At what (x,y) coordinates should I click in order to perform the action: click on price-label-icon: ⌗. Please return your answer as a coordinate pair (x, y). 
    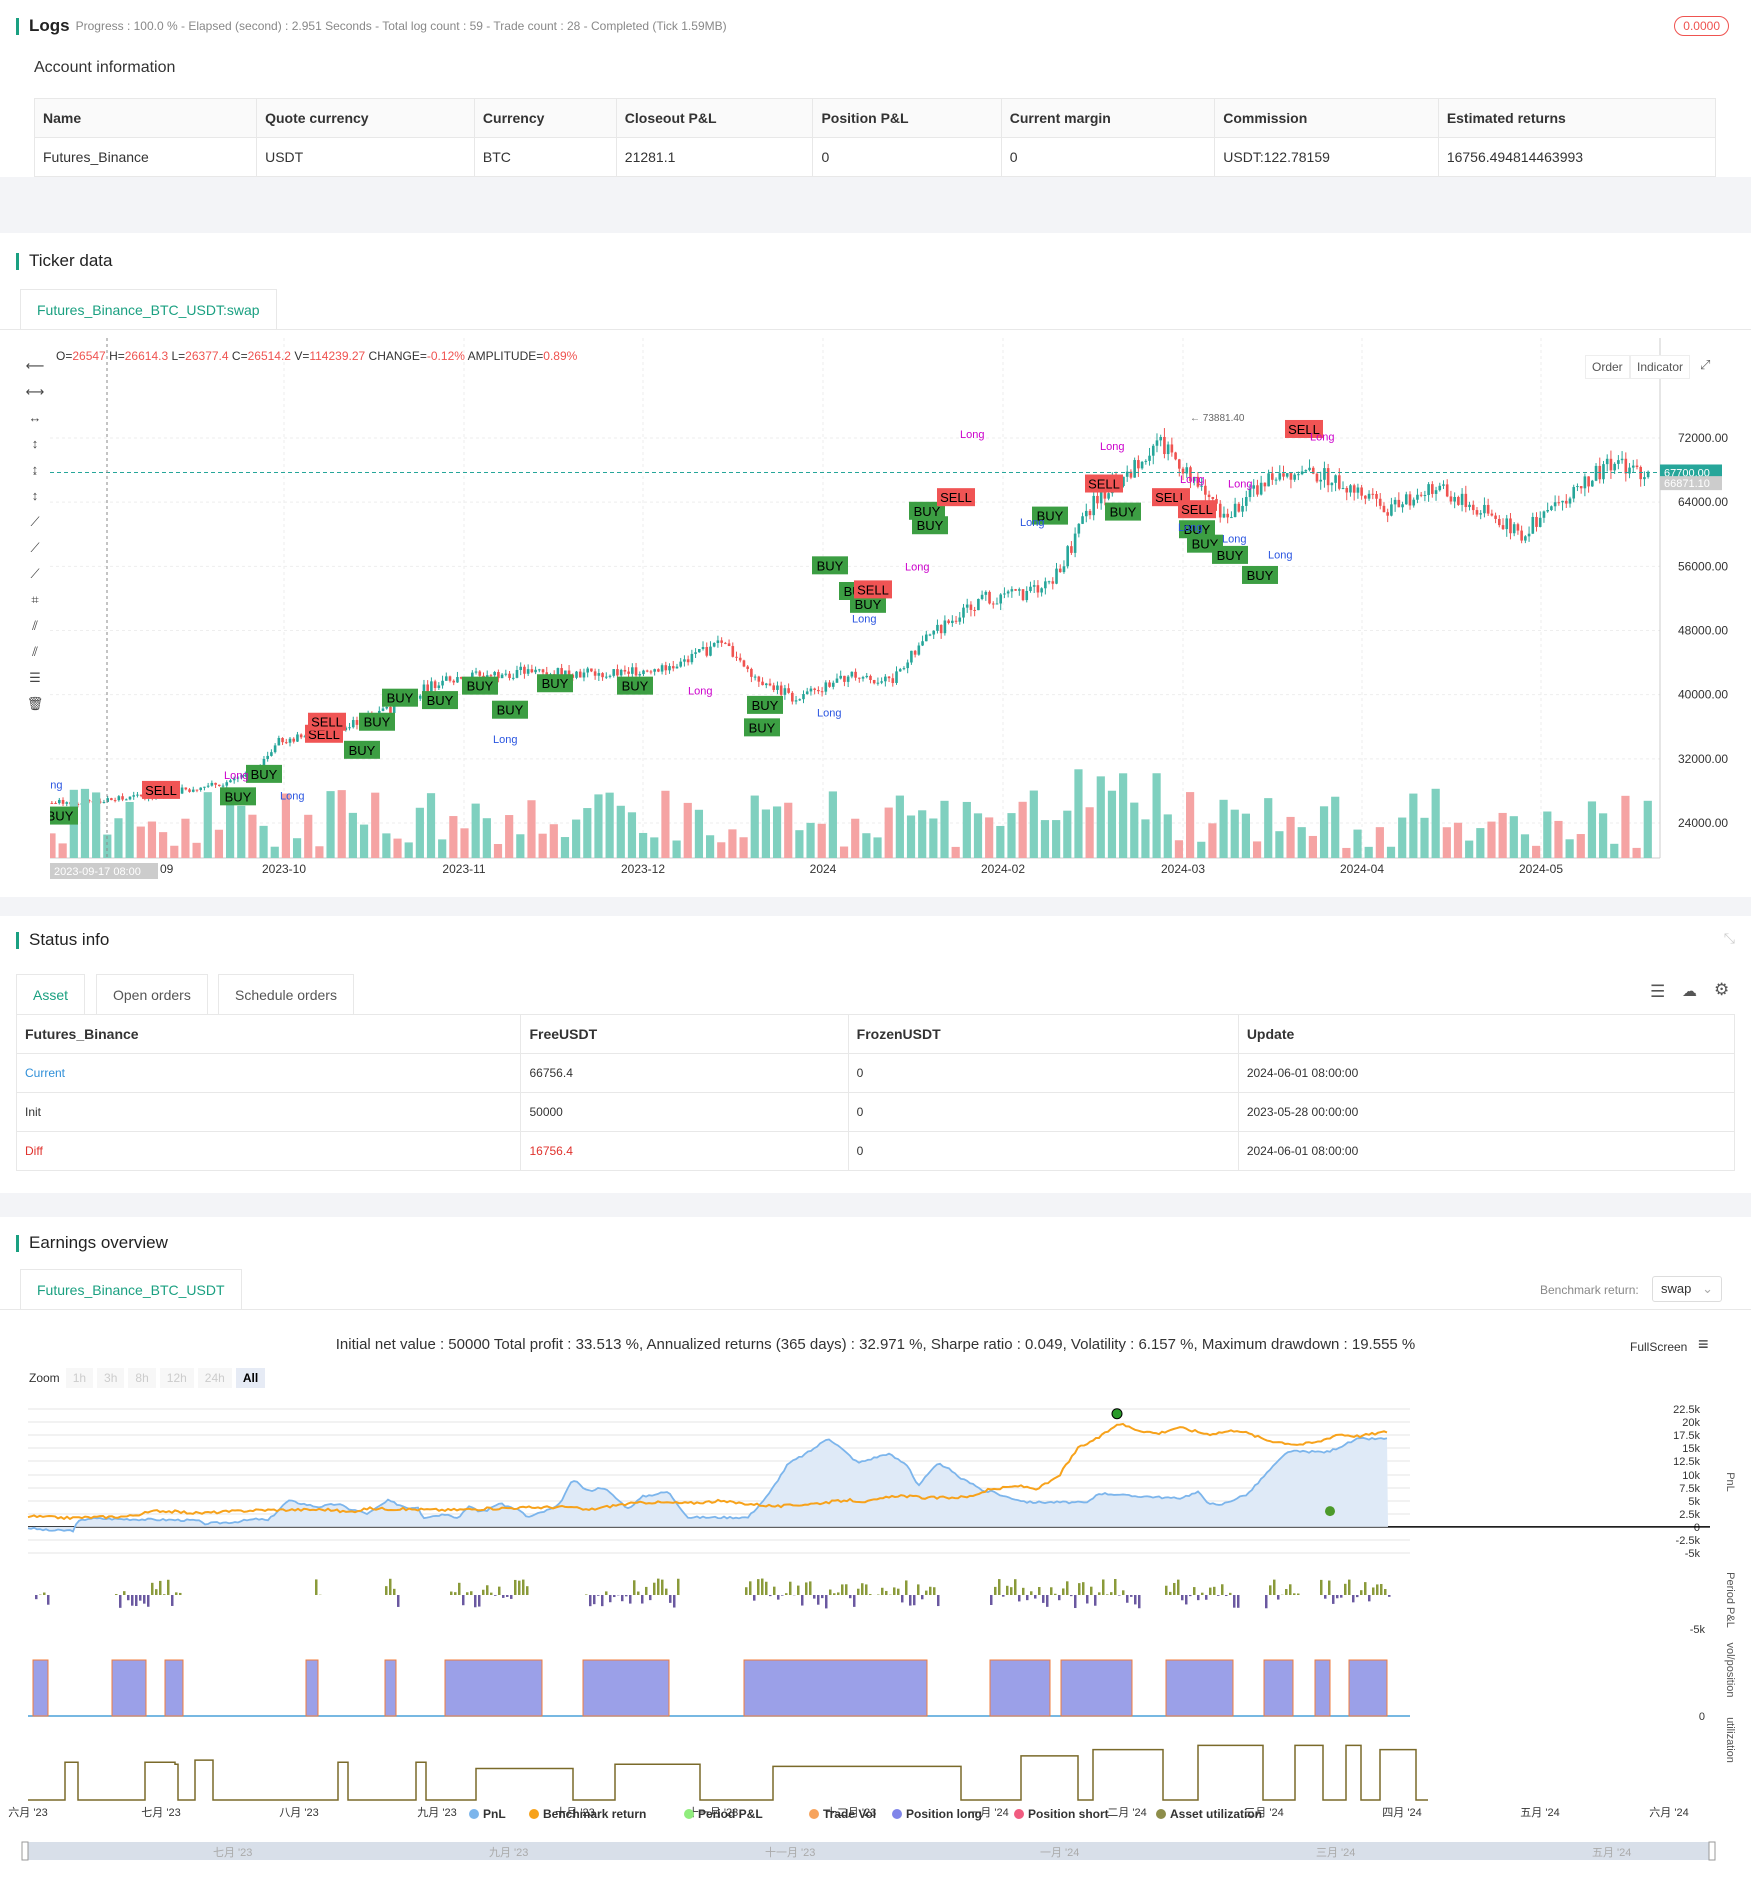
    Looking at the image, I should click on (35, 600).